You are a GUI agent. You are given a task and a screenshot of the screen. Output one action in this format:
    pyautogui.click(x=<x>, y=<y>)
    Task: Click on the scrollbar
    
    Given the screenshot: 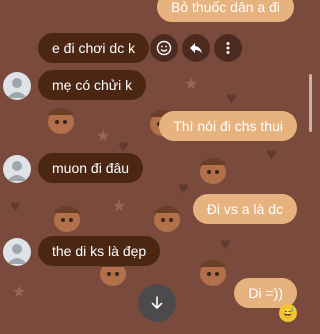 What is the action you would take?
    pyautogui.click(x=310, y=103)
    